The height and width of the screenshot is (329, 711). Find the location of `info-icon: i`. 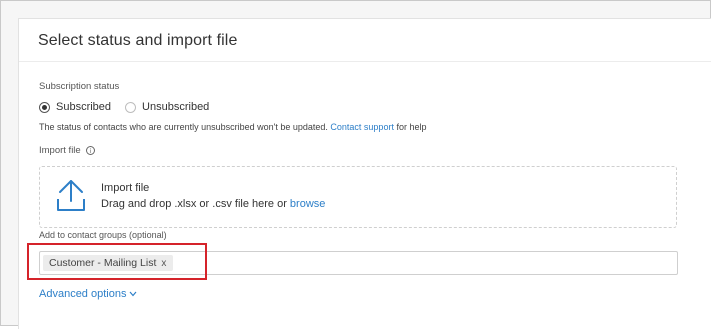

info-icon: i is located at coordinates (90, 150).